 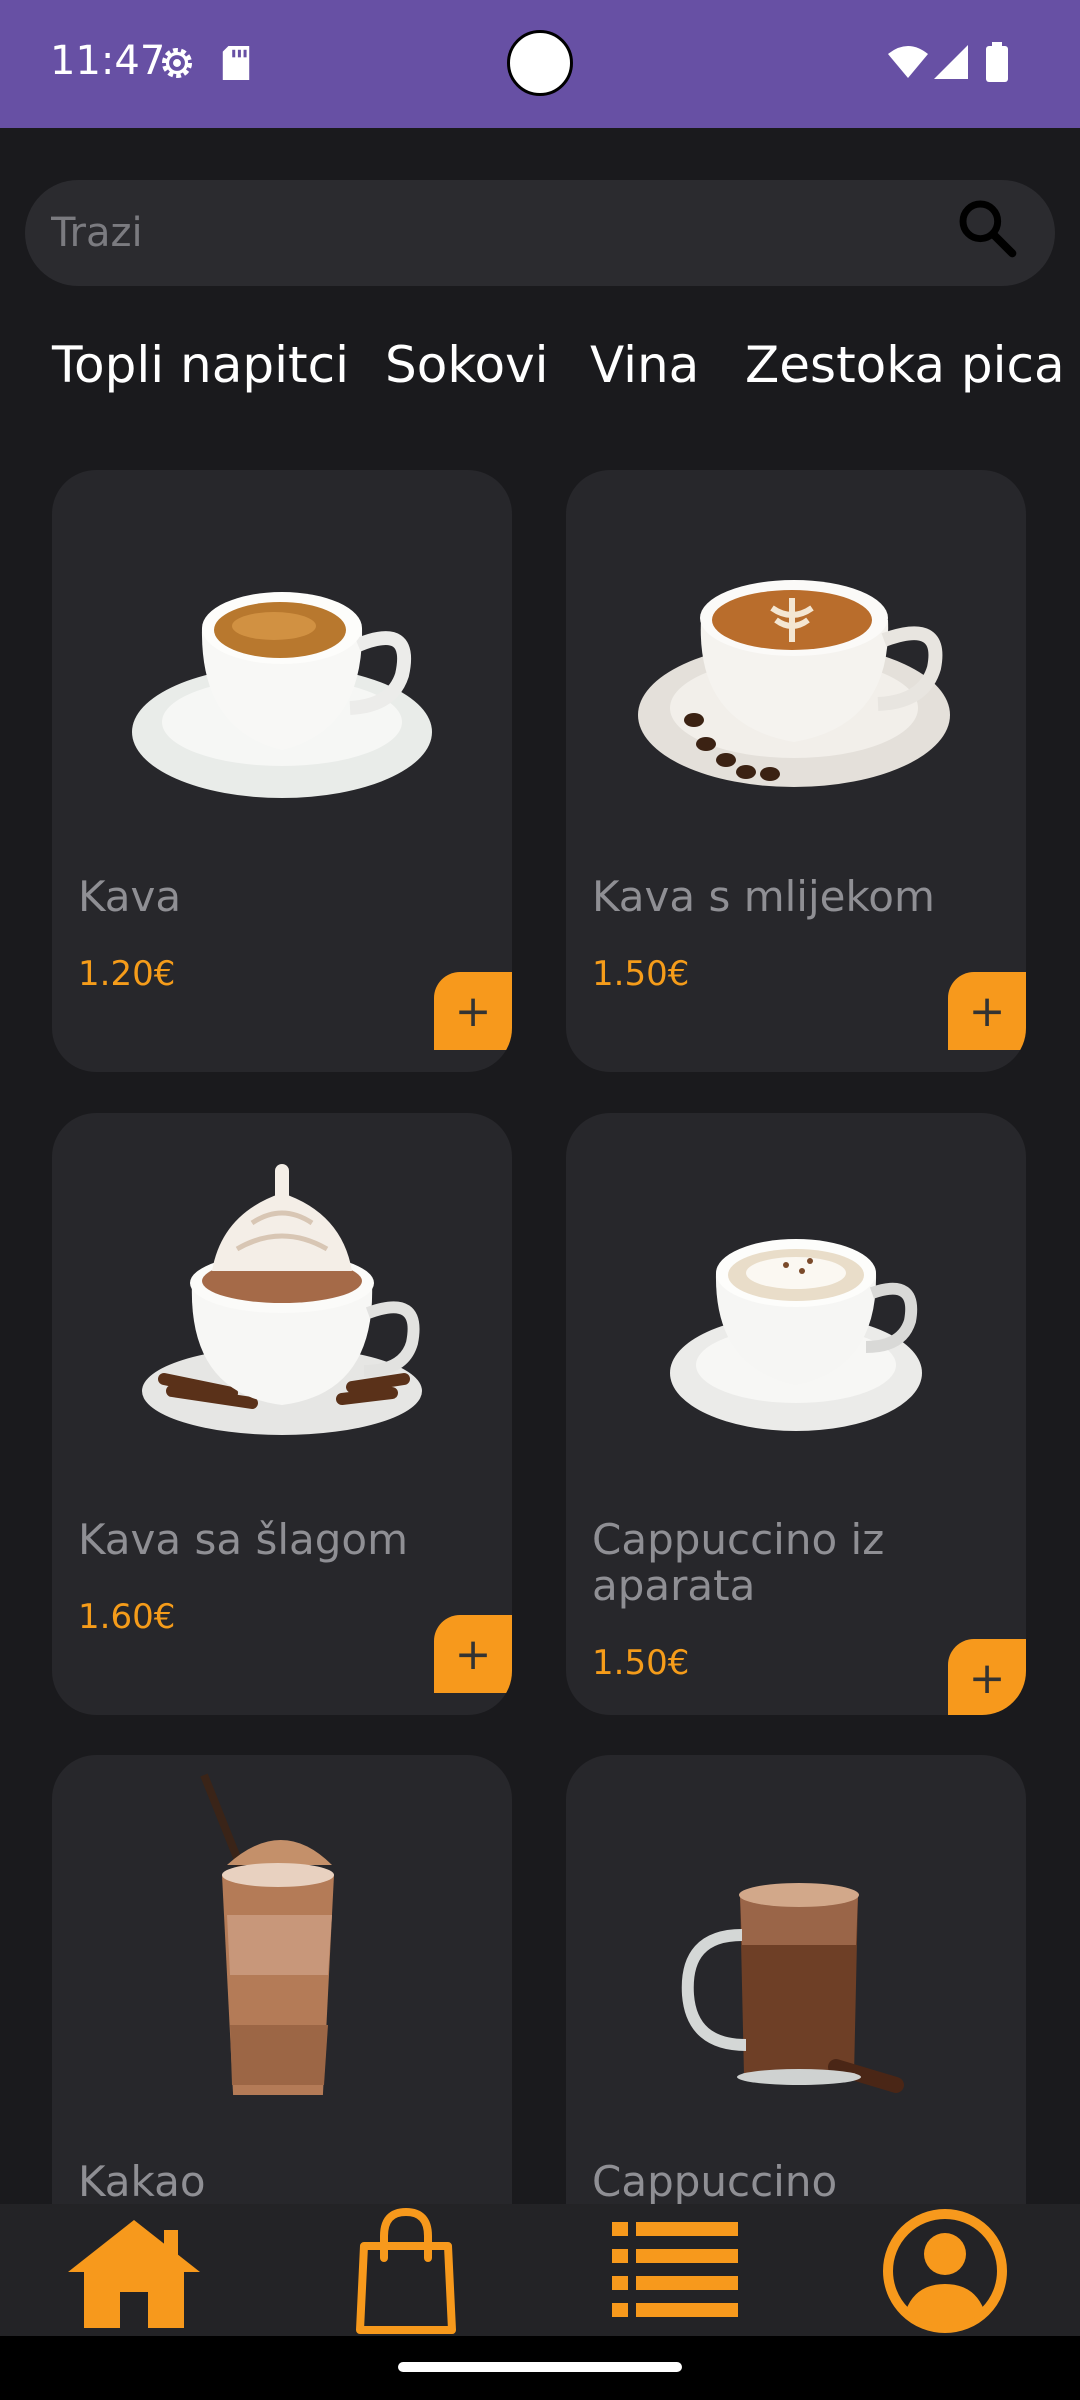 What do you see at coordinates (715, 2181) in the screenshot?
I see `product-name: Cappuccino` at bounding box center [715, 2181].